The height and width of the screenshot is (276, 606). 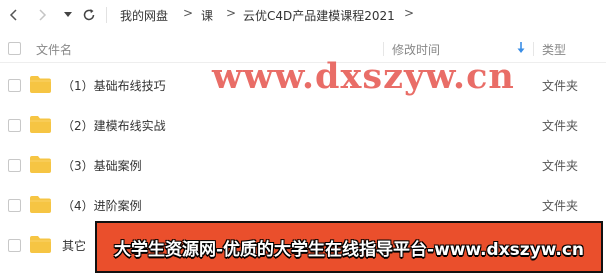 What do you see at coordinates (144, 15) in the screenshot?
I see `breadcrumb-item-my-drive: 我的网盘` at bounding box center [144, 15].